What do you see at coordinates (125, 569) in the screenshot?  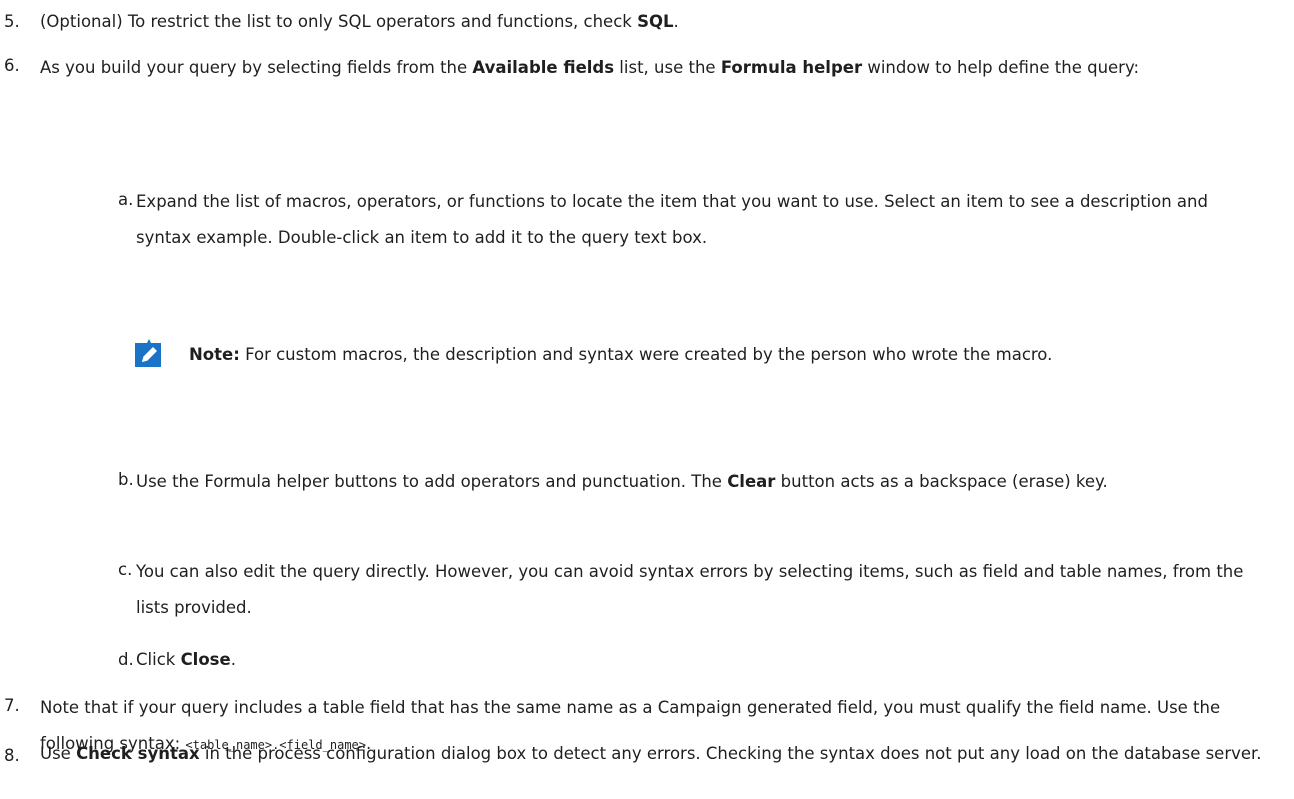 I see `substep-letter: c.` at bounding box center [125, 569].